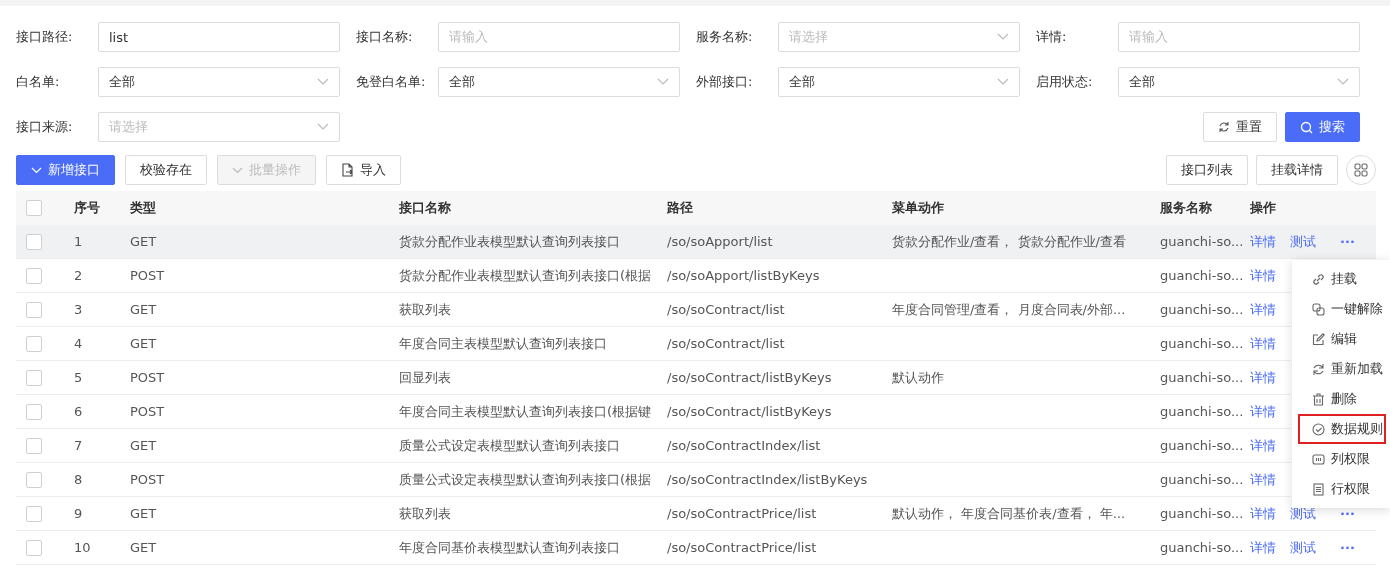  I want to click on column-header: 序号, so click(87, 208).